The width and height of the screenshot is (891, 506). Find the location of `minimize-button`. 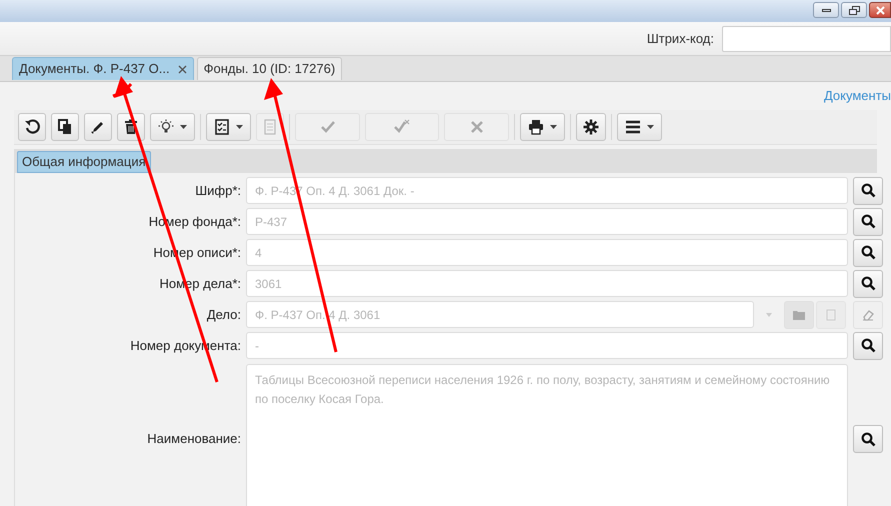

minimize-button is located at coordinates (826, 10).